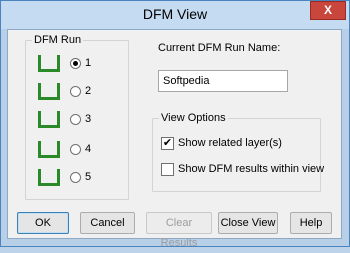 This screenshot has height=253, width=350. What do you see at coordinates (43, 223) in the screenshot?
I see `ok-button: OK` at bounding box center [43, 223].